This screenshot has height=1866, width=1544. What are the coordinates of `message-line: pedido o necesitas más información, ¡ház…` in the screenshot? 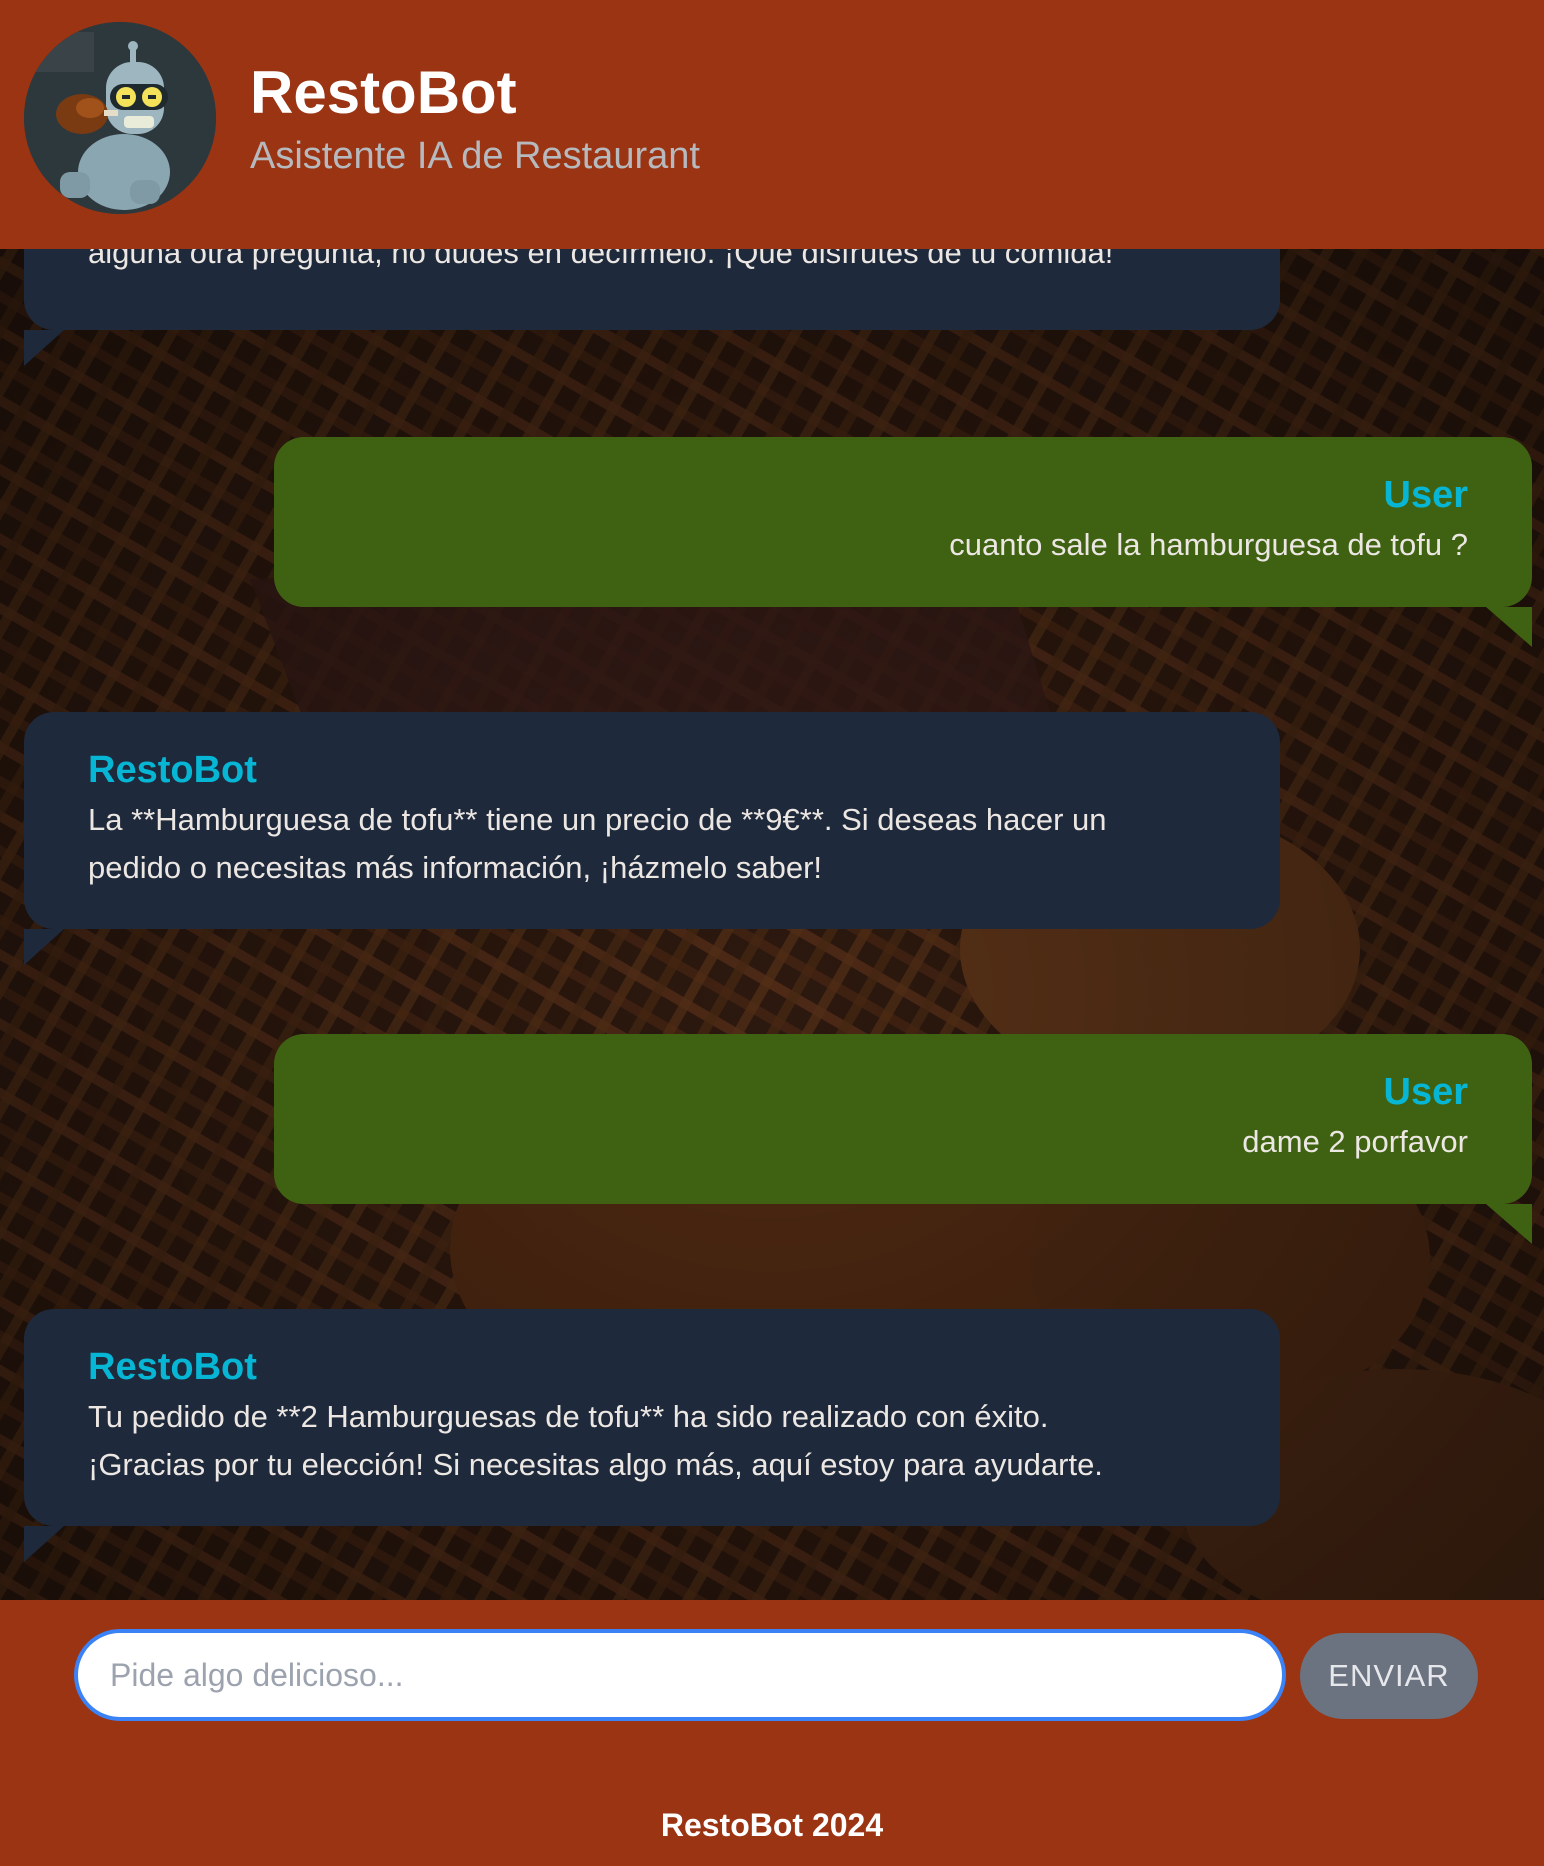 It's located at (455, 867).